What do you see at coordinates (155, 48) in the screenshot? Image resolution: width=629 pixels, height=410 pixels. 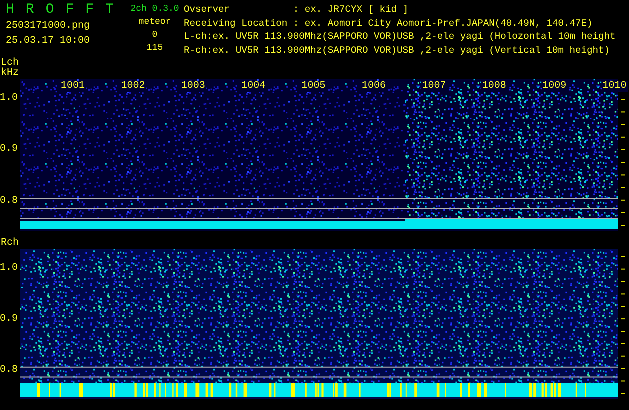 I see `meteor-count: 115` at bounding box center [155, 48].